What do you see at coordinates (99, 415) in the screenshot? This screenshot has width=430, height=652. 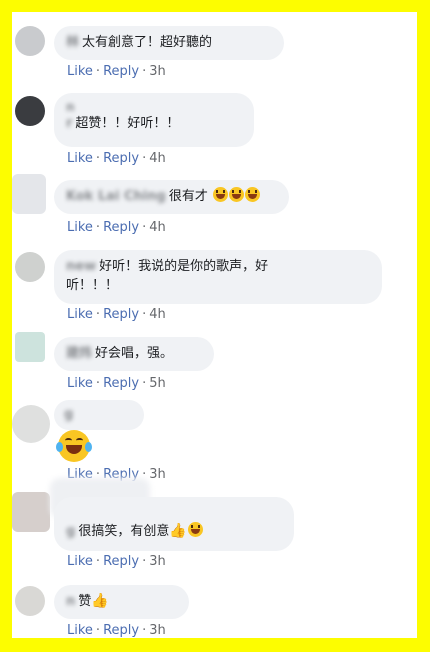 I see `comment-bubble: g` at bounding box center [99, 415].